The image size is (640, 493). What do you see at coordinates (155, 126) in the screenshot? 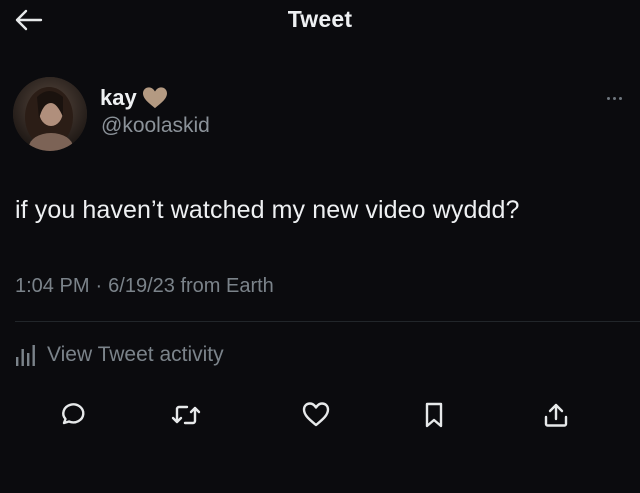
I see `author-handle: @koolaskid` at bounding box center [155, 126].